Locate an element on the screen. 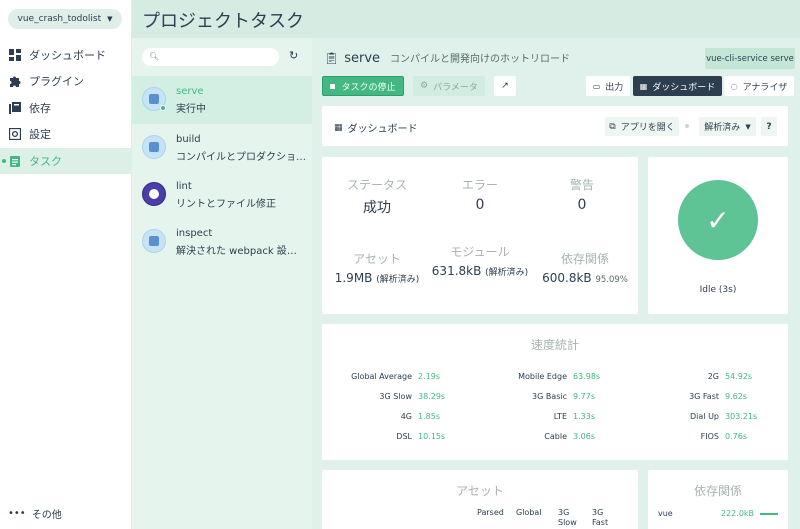 This screenshot has height=529, width=800. column-header: Parsed is located at coordinates (490, 512).